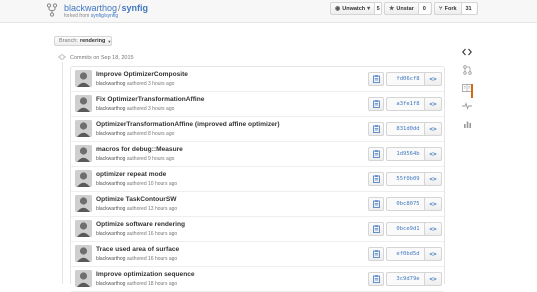 The image size is (537, 292). What do you see at coordinates (152, 184) in the screenshot?
I see `commit-time: authored 10 hours ago` at bounding box center [152, 184].